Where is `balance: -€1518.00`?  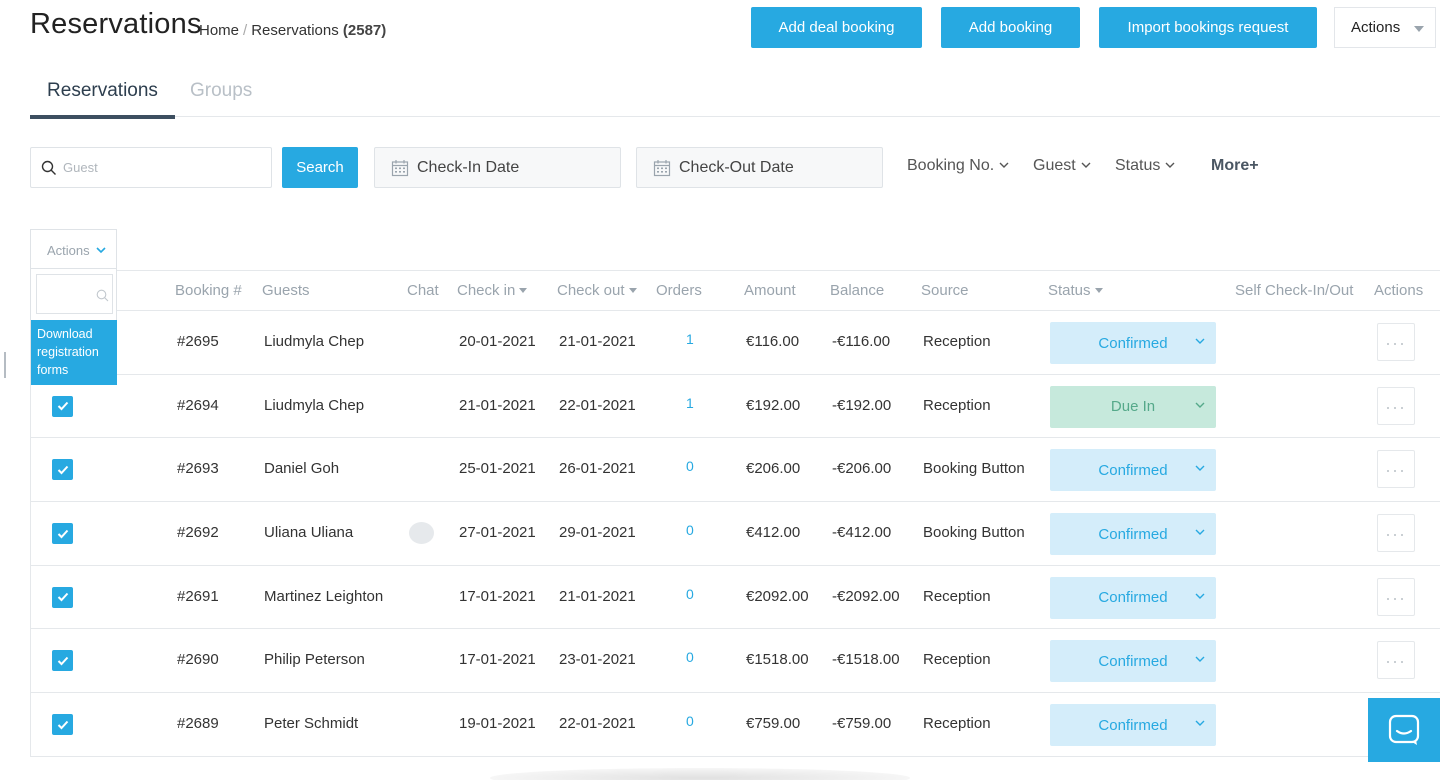
balance: -€1518.00 is located at coordinates (866, 660).